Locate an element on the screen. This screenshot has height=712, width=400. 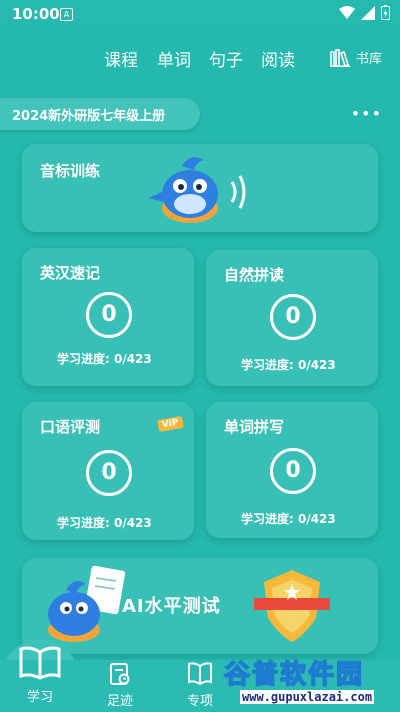
status-bar: 10:00 A is located at coordinates (200, 14).